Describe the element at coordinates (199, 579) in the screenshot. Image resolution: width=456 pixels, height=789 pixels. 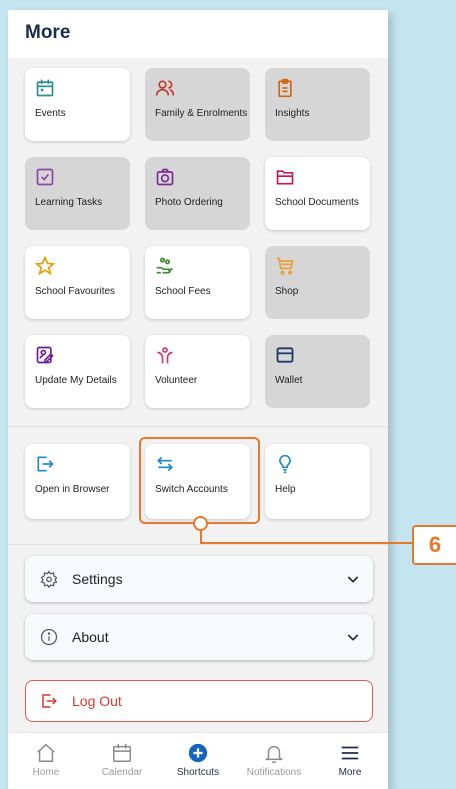
I see `settings-row: Settings` at that location.